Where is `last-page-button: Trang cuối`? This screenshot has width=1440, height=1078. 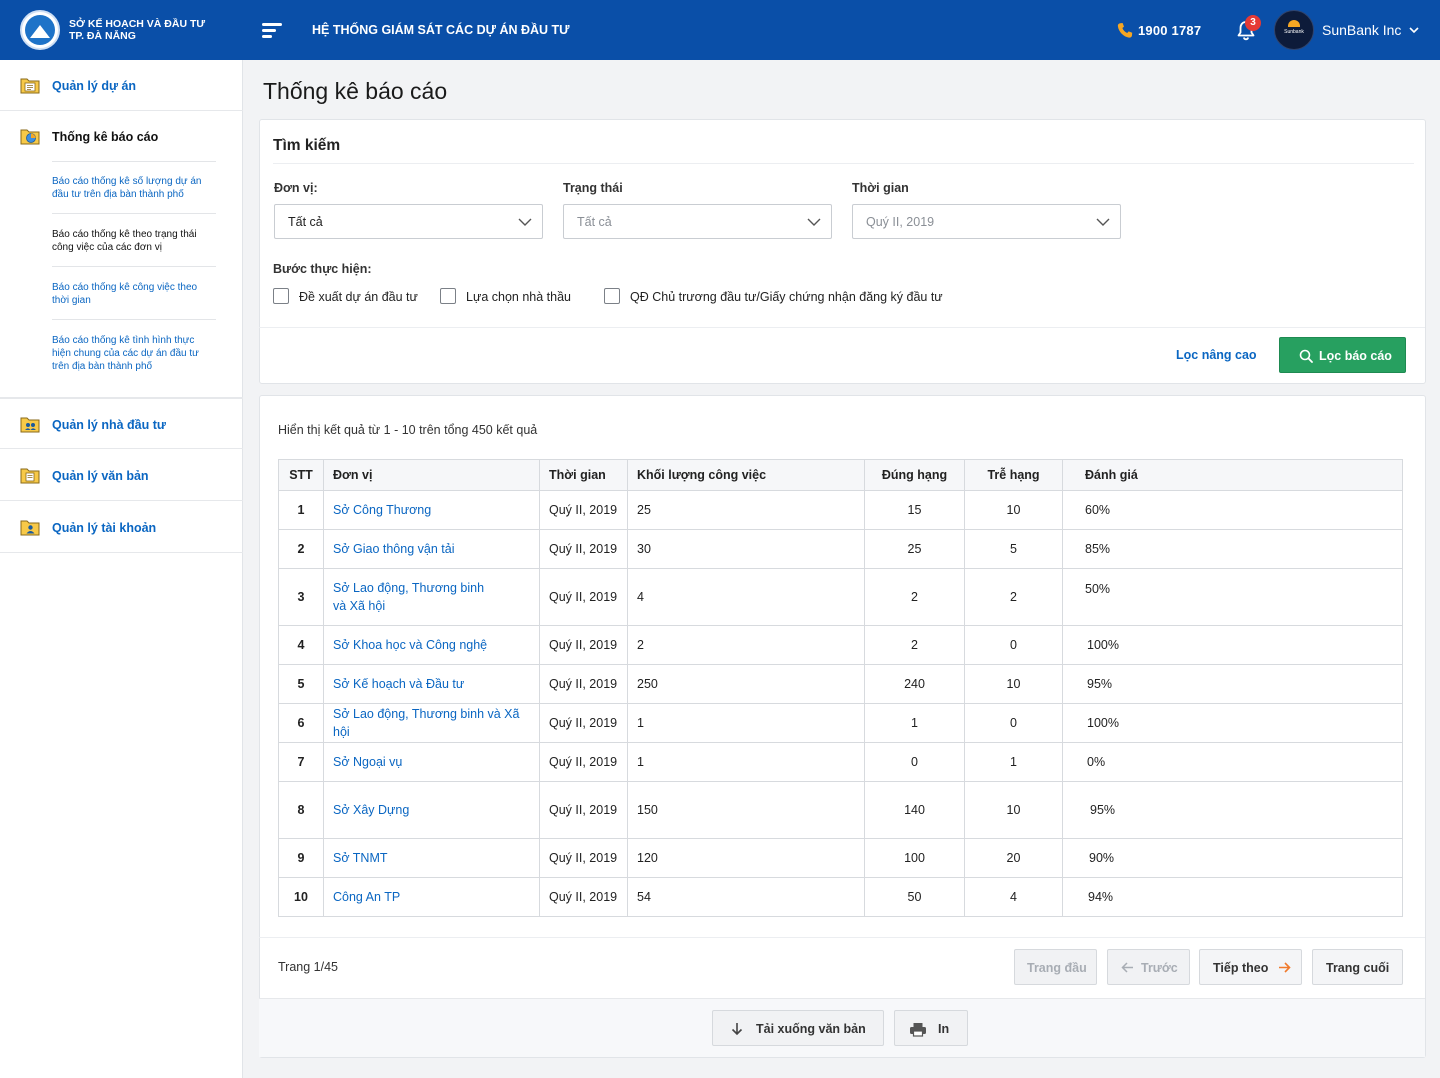
last-page-button: Trang cuối is located at coordinates (1357, 967).